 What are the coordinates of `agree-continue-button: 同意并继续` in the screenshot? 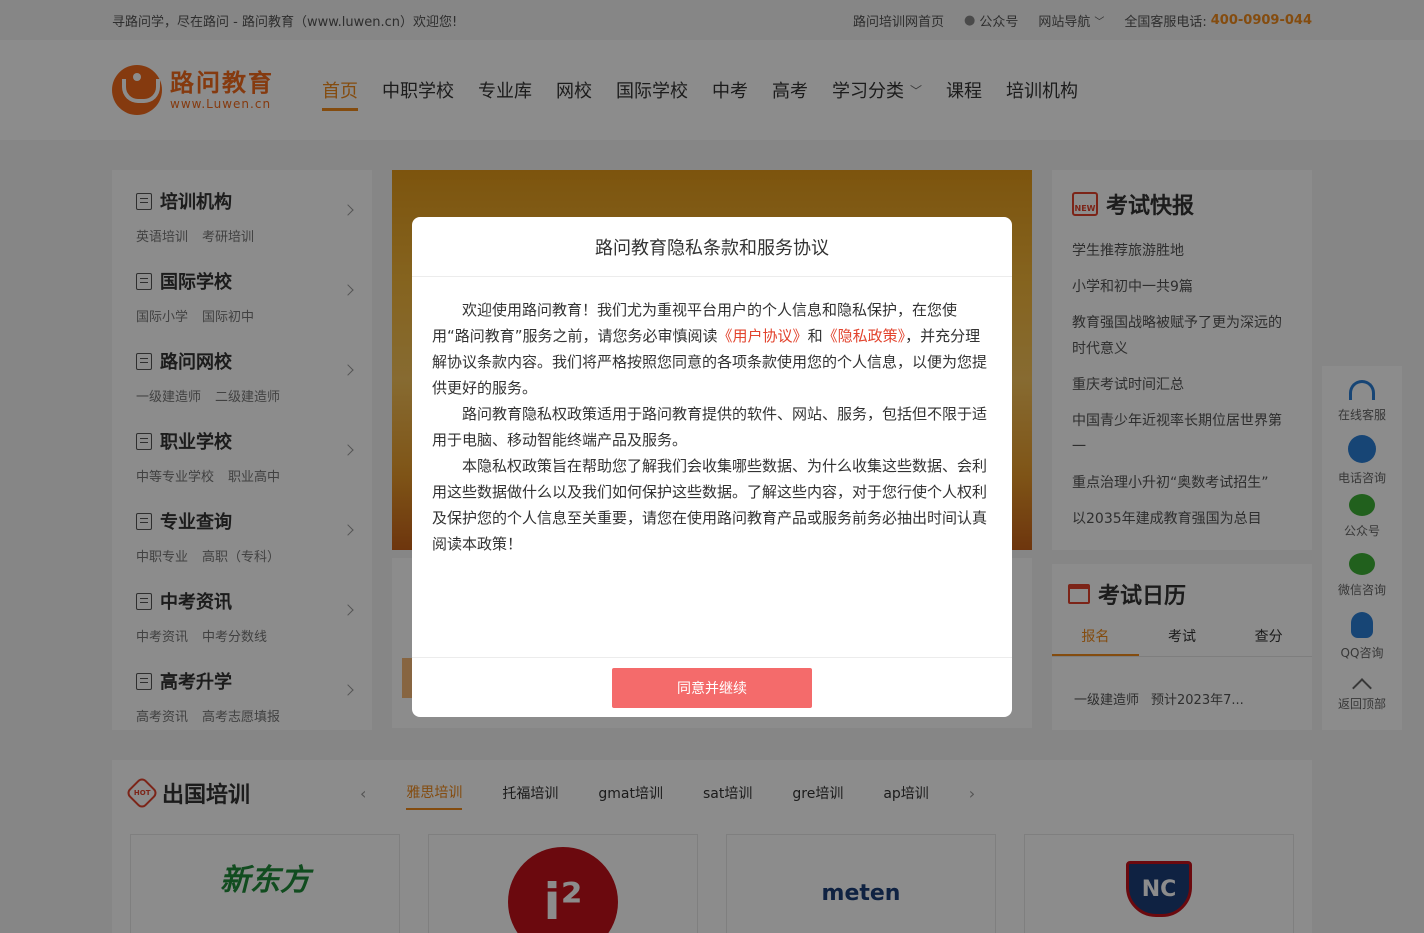 It's located at (712, 687).